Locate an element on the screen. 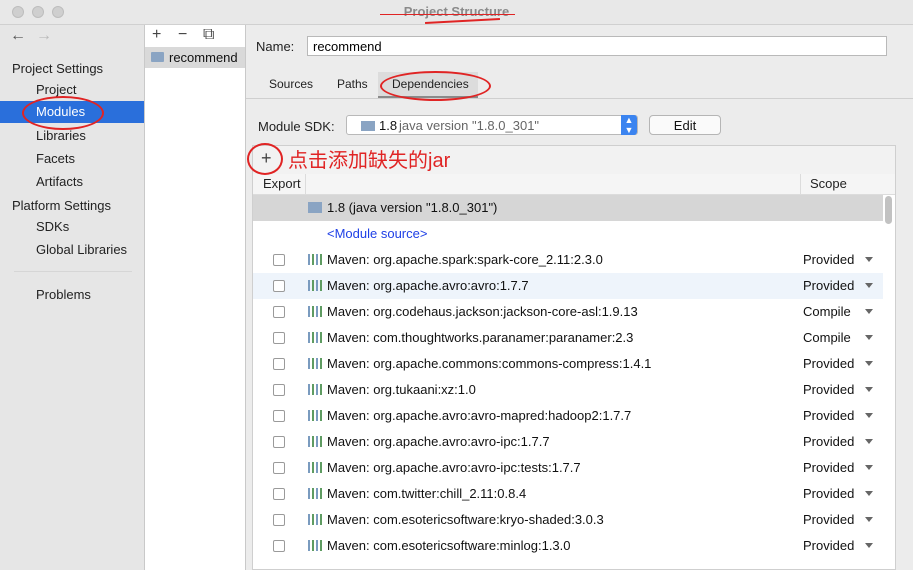 This screenshot has width=913, height=570. add-module-icon: + is located at coordinates (156, 35).